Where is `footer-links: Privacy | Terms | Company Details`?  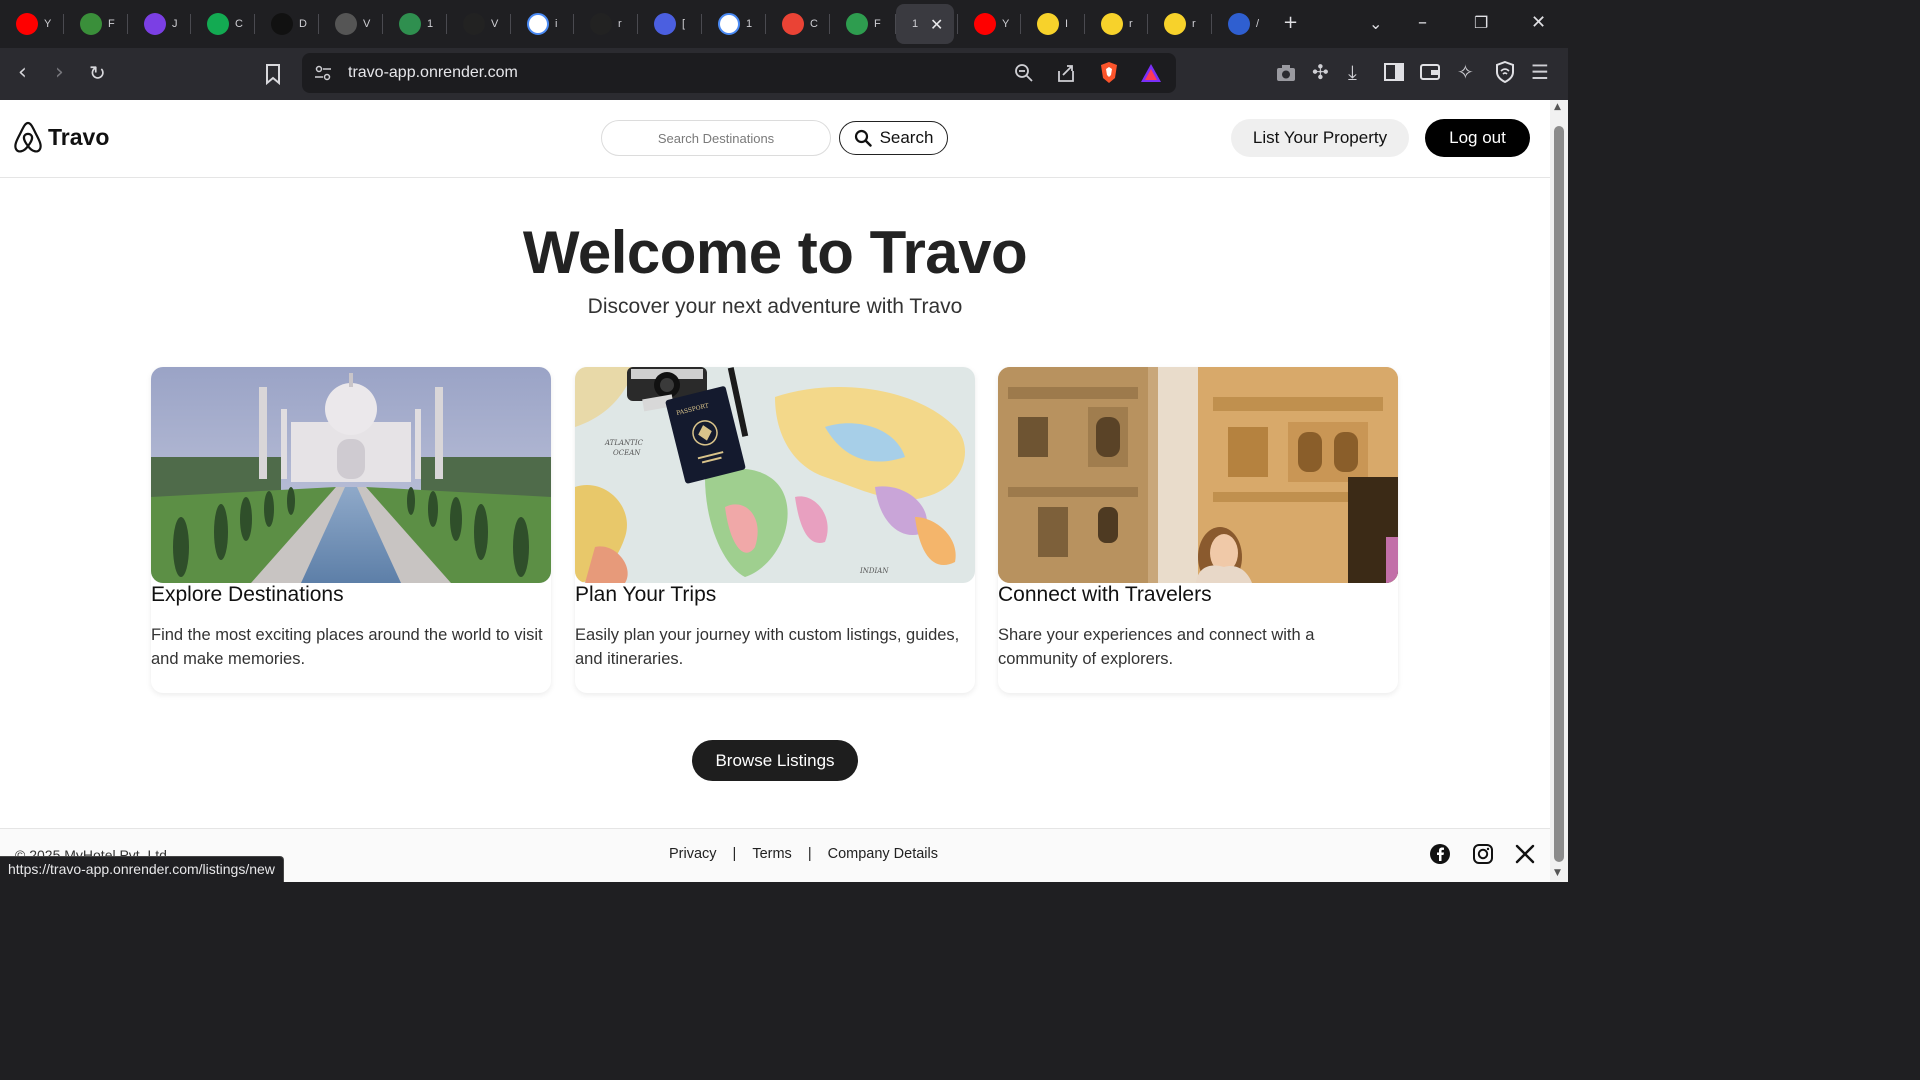
footer-links: Privacy | Terms | Company Details is located at coordinates (803, 854).